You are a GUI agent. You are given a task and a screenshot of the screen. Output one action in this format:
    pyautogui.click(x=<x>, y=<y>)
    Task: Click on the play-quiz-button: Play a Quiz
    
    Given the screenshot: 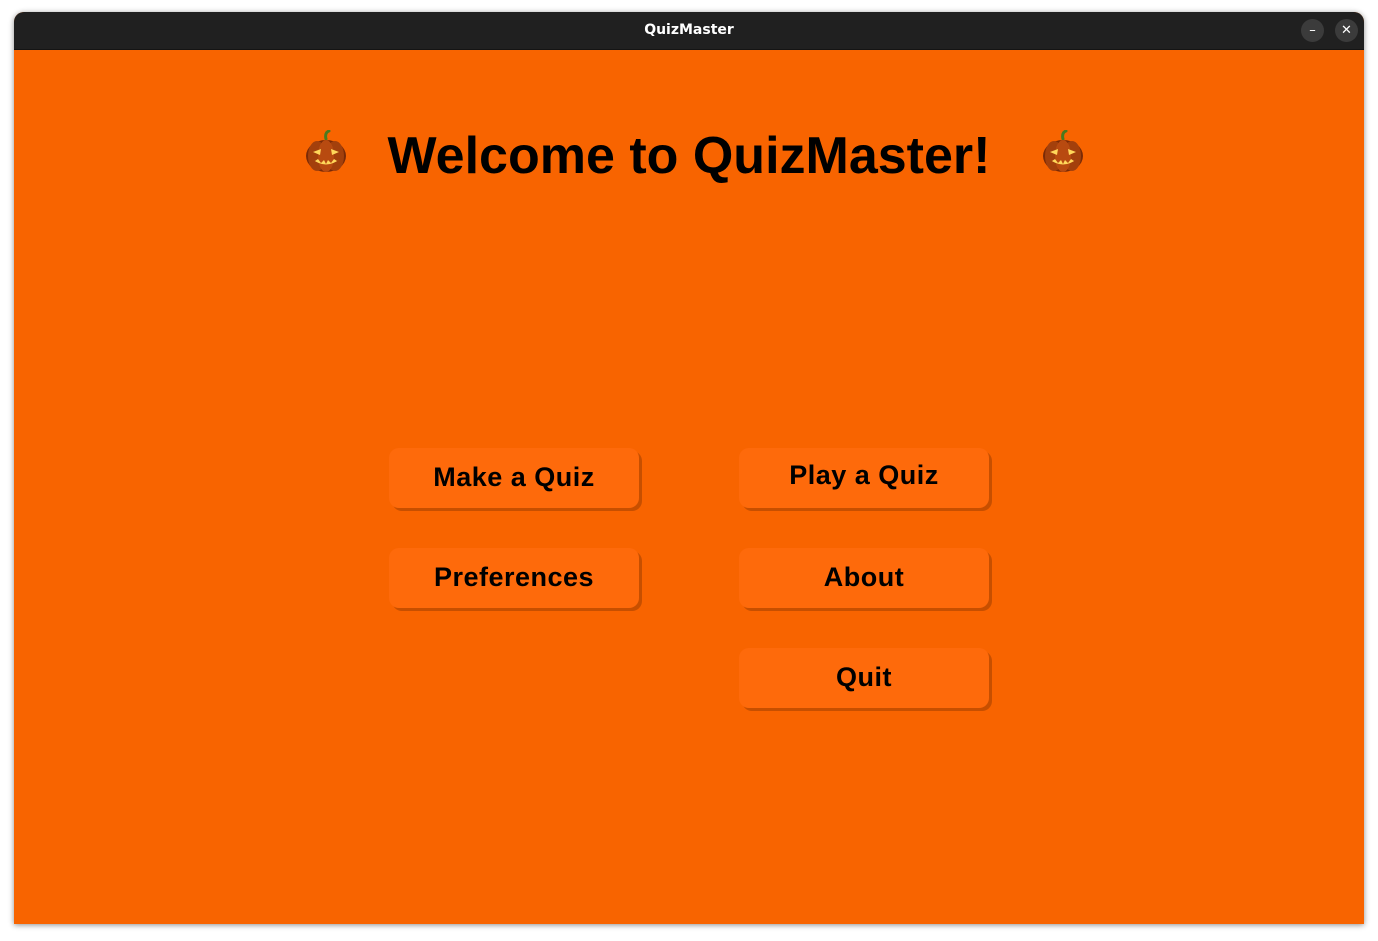 What is the action you would take?
    pyautogui.click(x=864, y=478)
    